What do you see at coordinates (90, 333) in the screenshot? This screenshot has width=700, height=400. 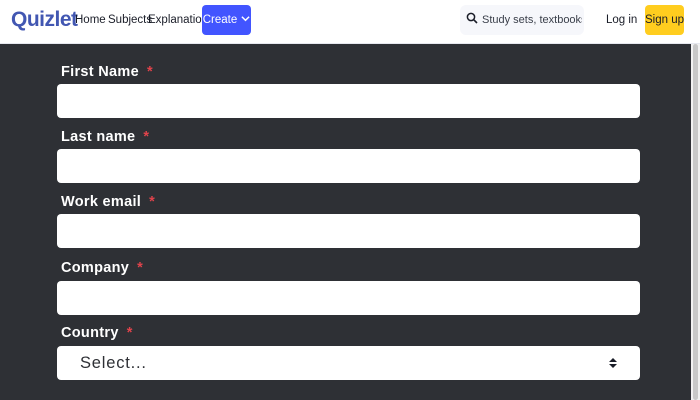 I see `country-label-text: Country` at bounding box center [90, 333].